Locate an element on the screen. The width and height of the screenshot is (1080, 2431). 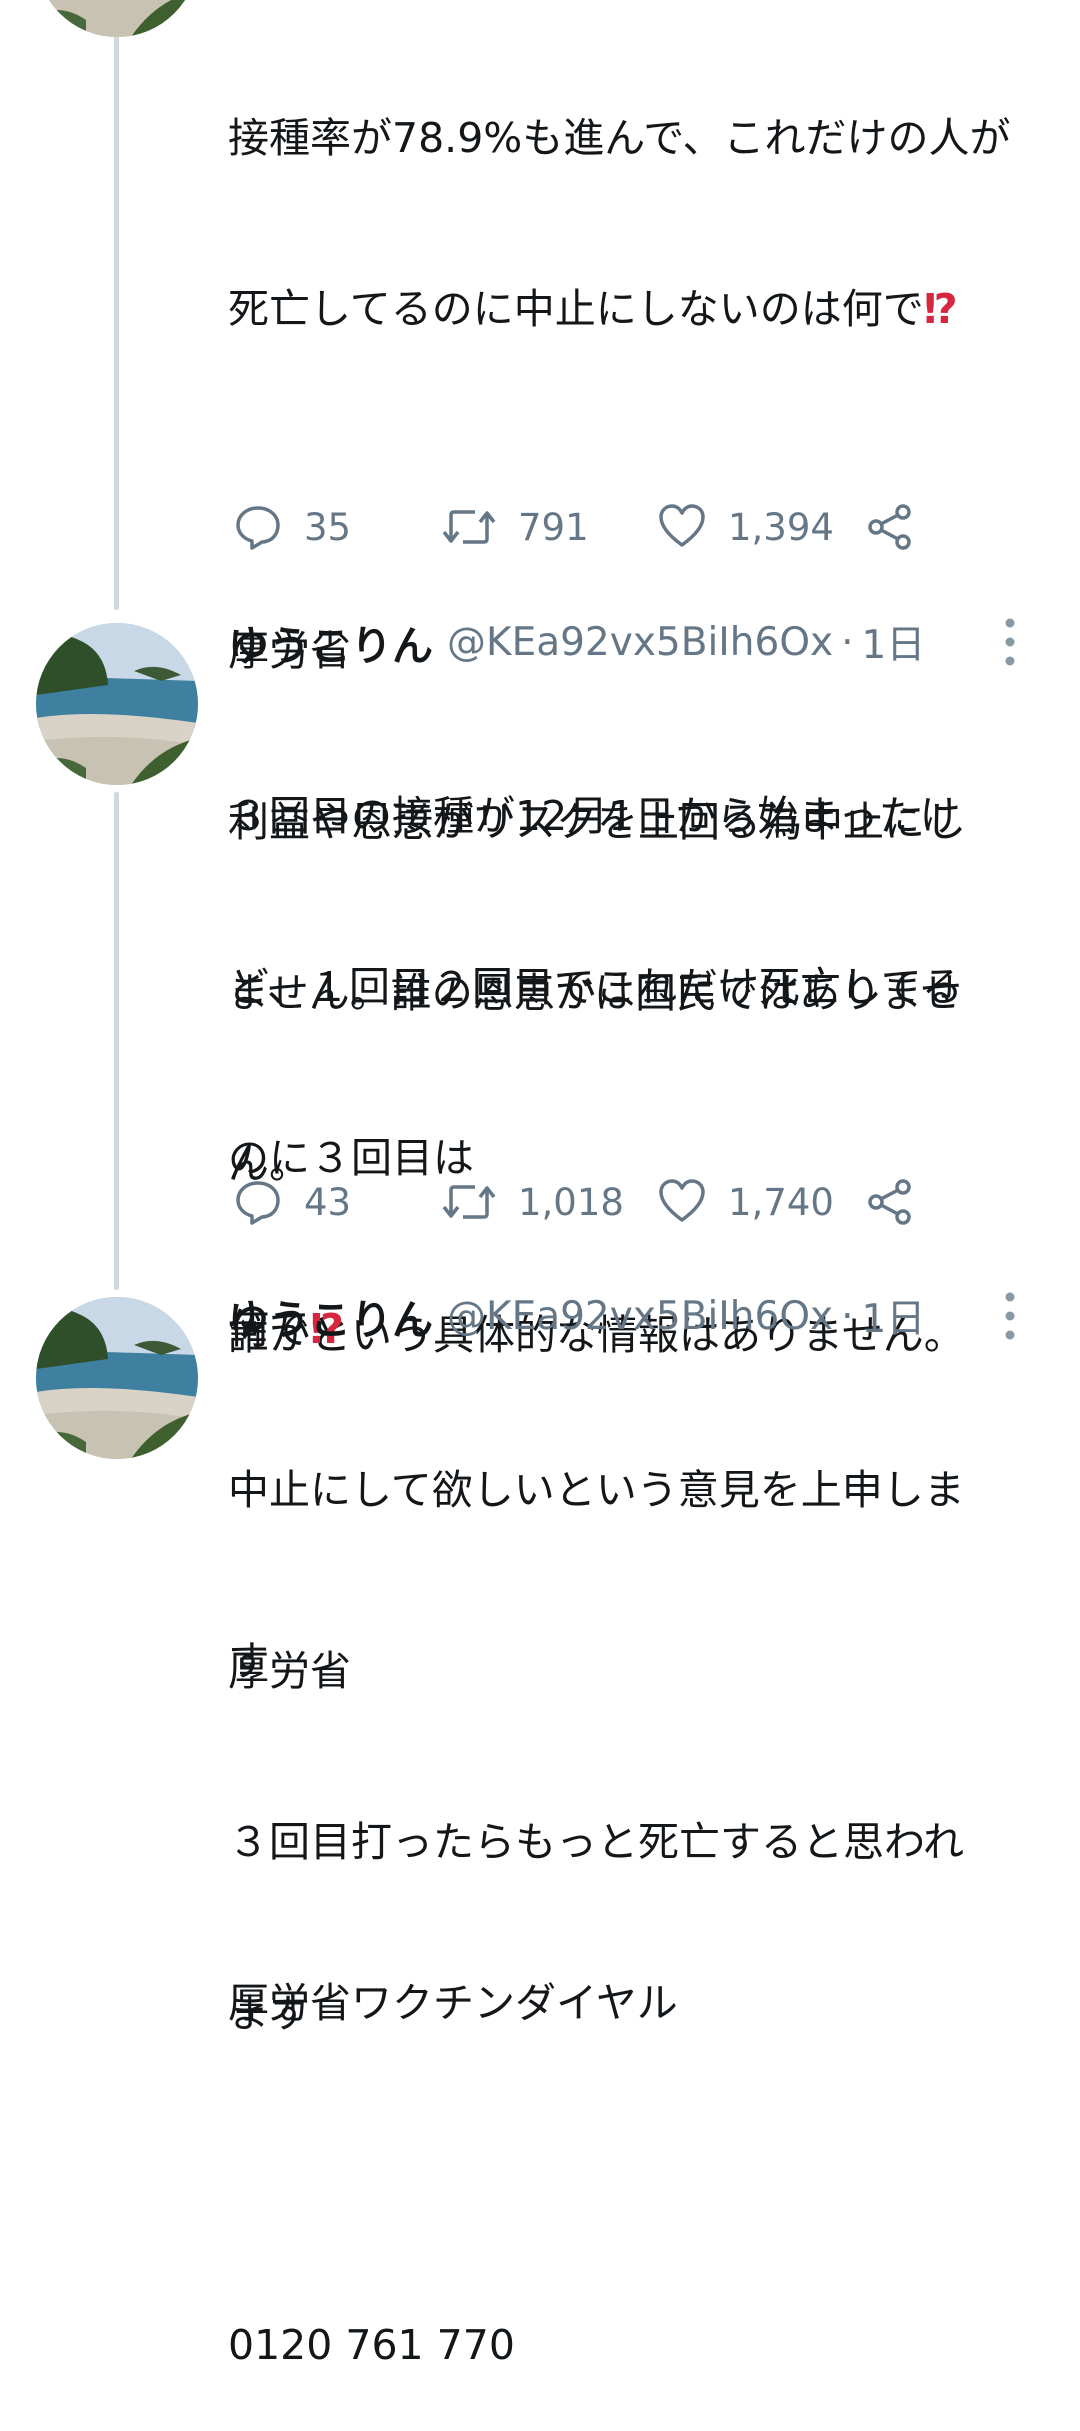
reply-button: 43 is located at coordinates (292, 1202).